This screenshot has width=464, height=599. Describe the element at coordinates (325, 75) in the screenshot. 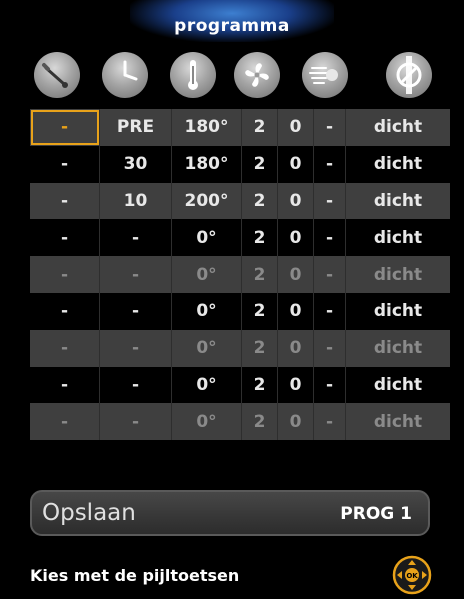

I see `steam-icon` at that location.